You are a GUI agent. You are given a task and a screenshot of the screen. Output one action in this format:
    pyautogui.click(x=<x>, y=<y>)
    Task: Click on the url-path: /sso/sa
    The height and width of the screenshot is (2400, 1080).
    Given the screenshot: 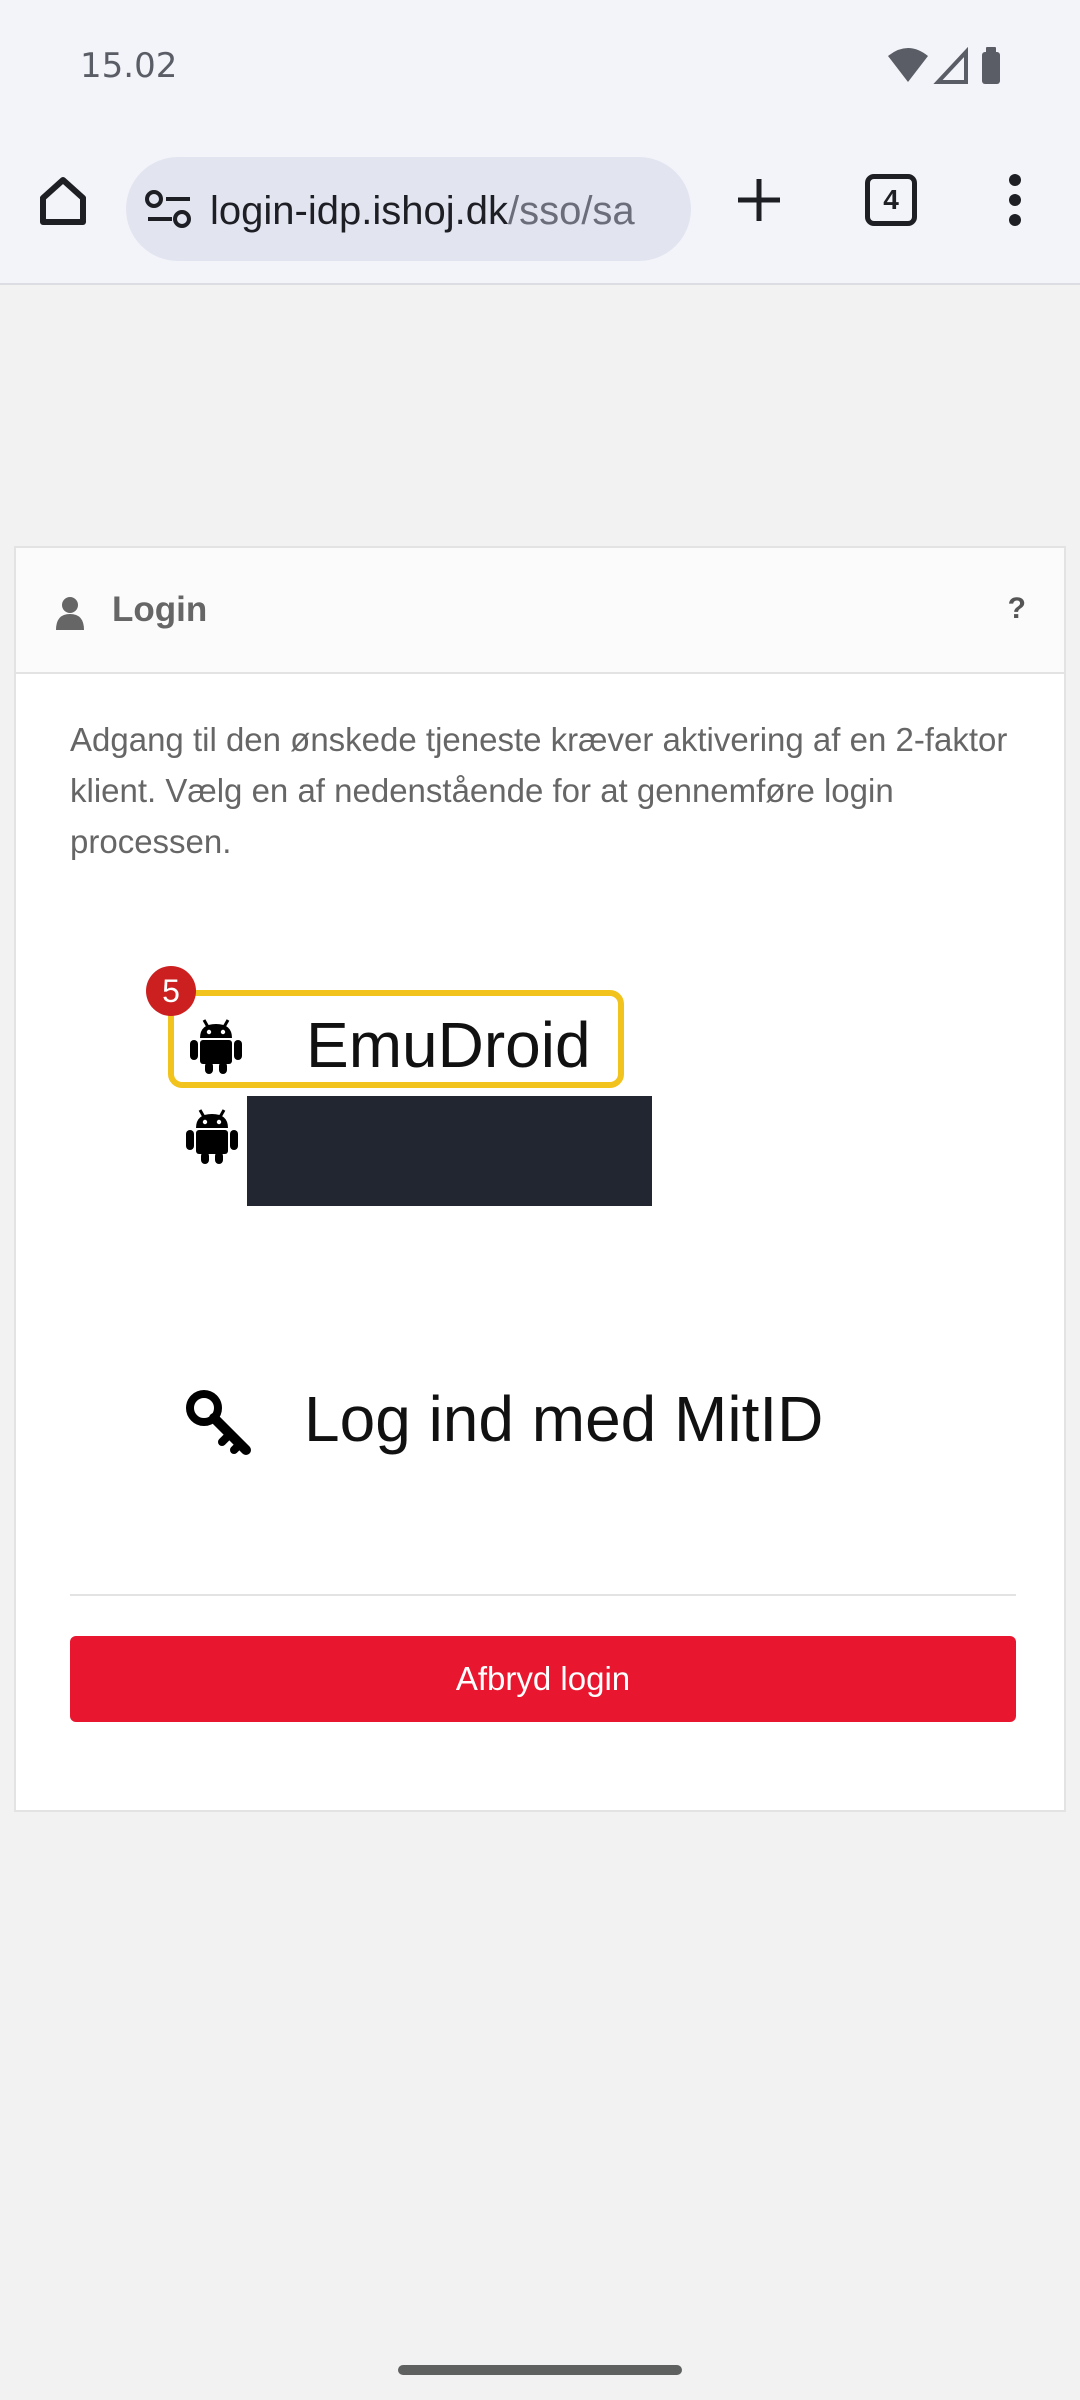 What is the action you would take?
    pyautogui.click(x=571, y=211)
    